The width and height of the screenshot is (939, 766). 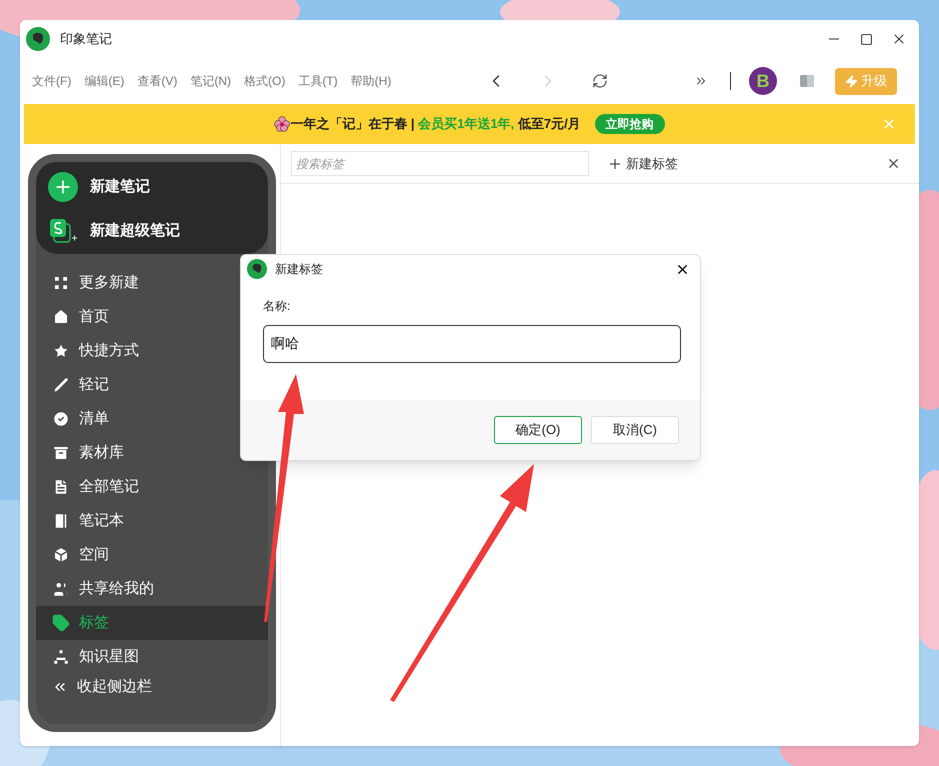 I want to click on sidebar-item: 空间, so click(x=152, y=555).